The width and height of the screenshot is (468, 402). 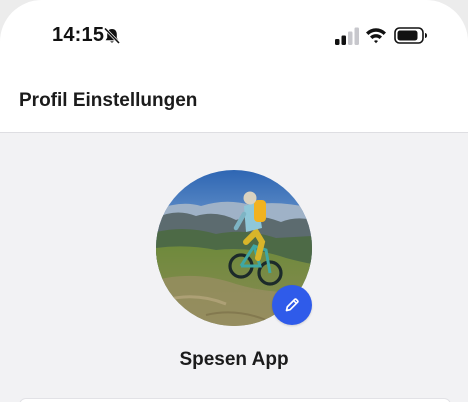 What do you see at coordinates (410, 35) in the screenshot?
I see `battery-icon` at bounding box center [410, 35].